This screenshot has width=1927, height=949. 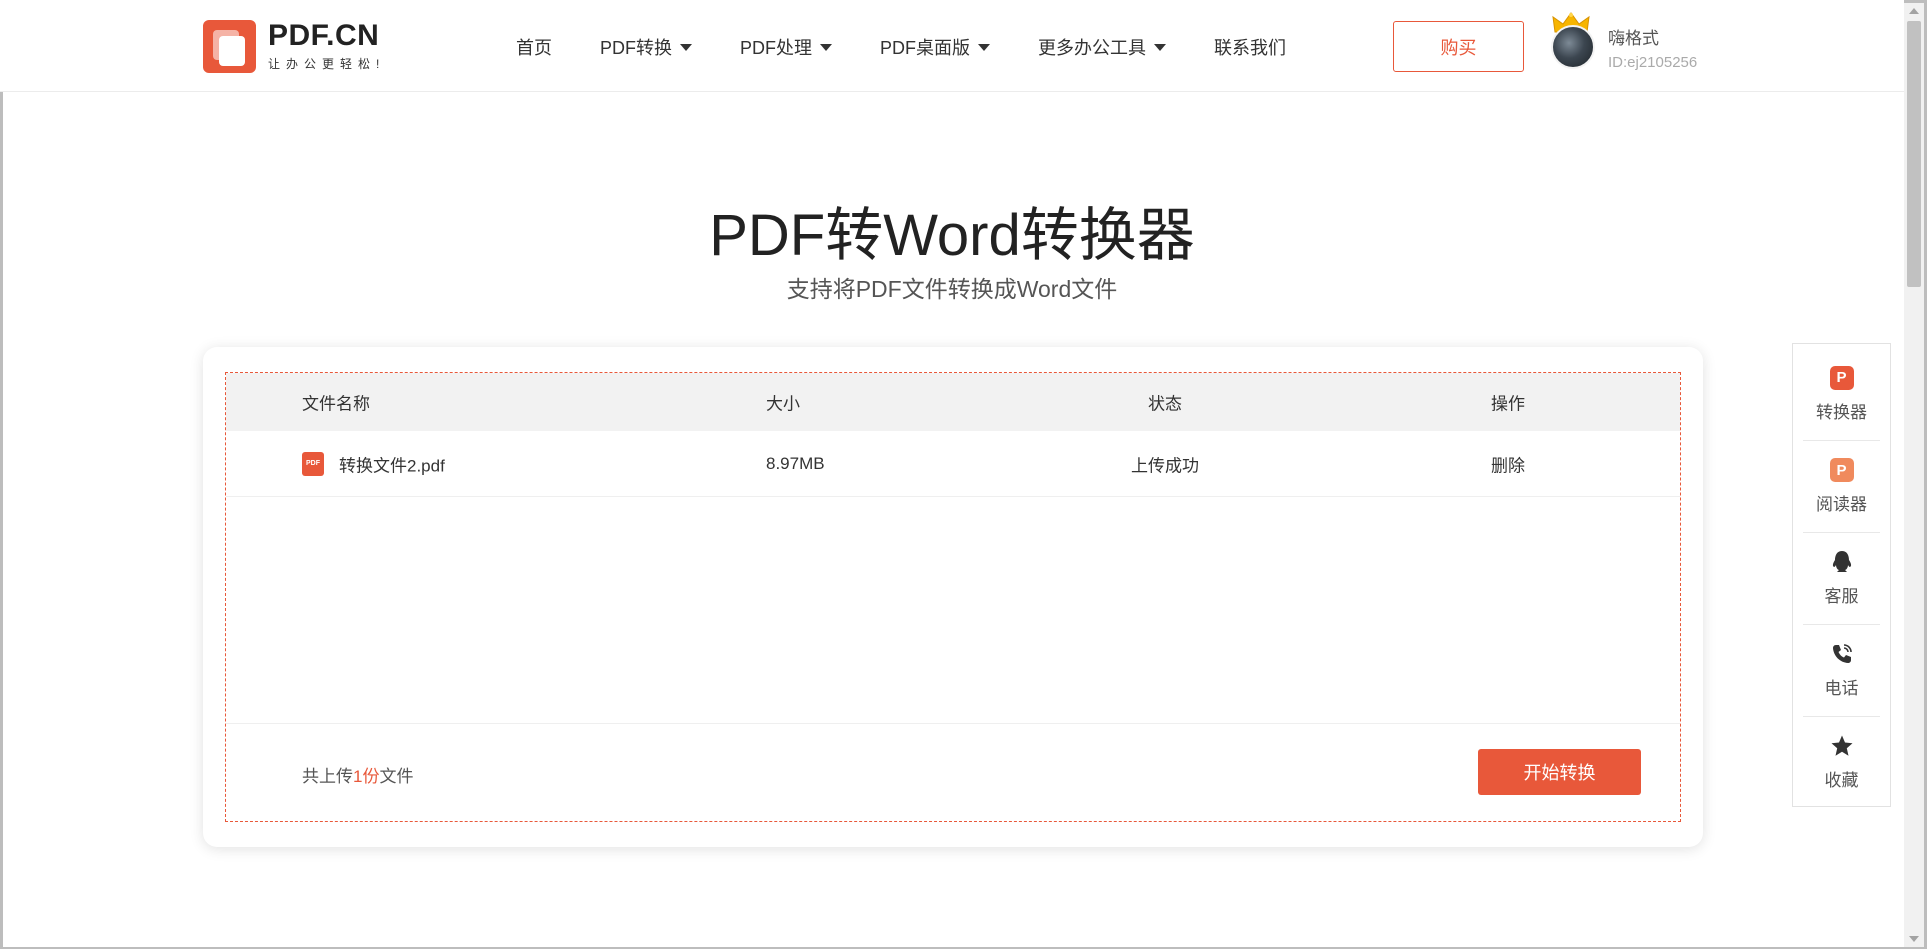 I want to click on main-nav: 首页 PDF转换 PDF处理 PDF桌面版 更多办公工具 联系我们, so click(x=925, y=47).